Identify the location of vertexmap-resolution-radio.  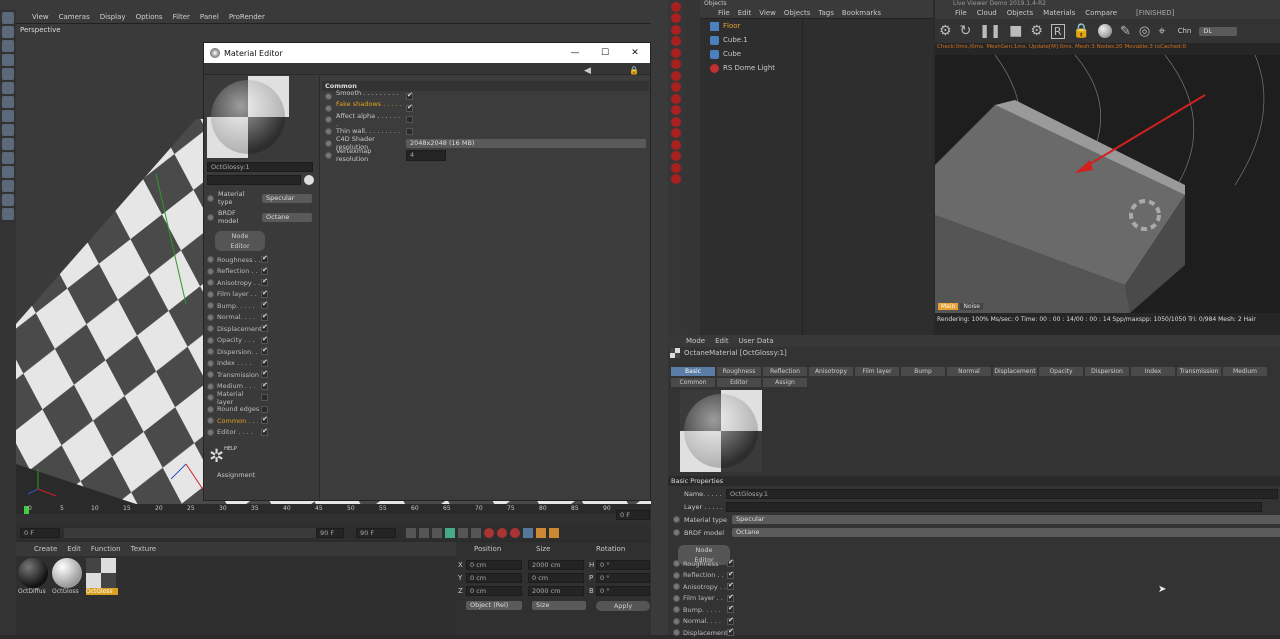
(328, 155).